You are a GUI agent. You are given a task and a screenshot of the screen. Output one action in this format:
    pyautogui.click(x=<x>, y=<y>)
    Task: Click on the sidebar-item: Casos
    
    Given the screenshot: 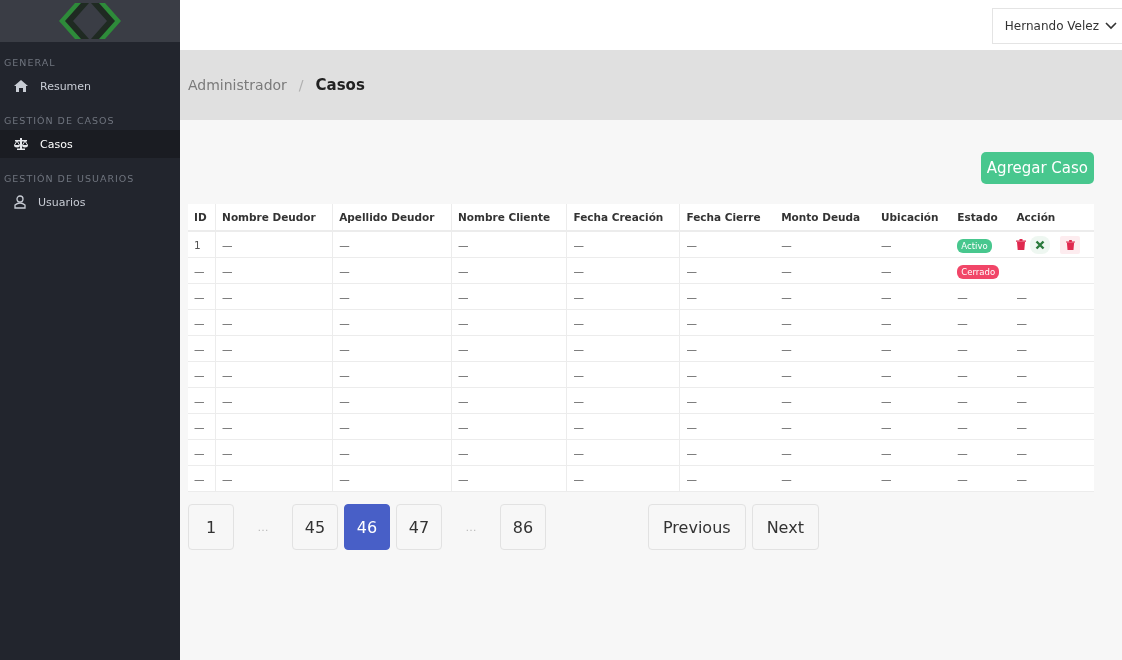 What is the action you would take?
    pyautogui.click(x=90, y=144)
    